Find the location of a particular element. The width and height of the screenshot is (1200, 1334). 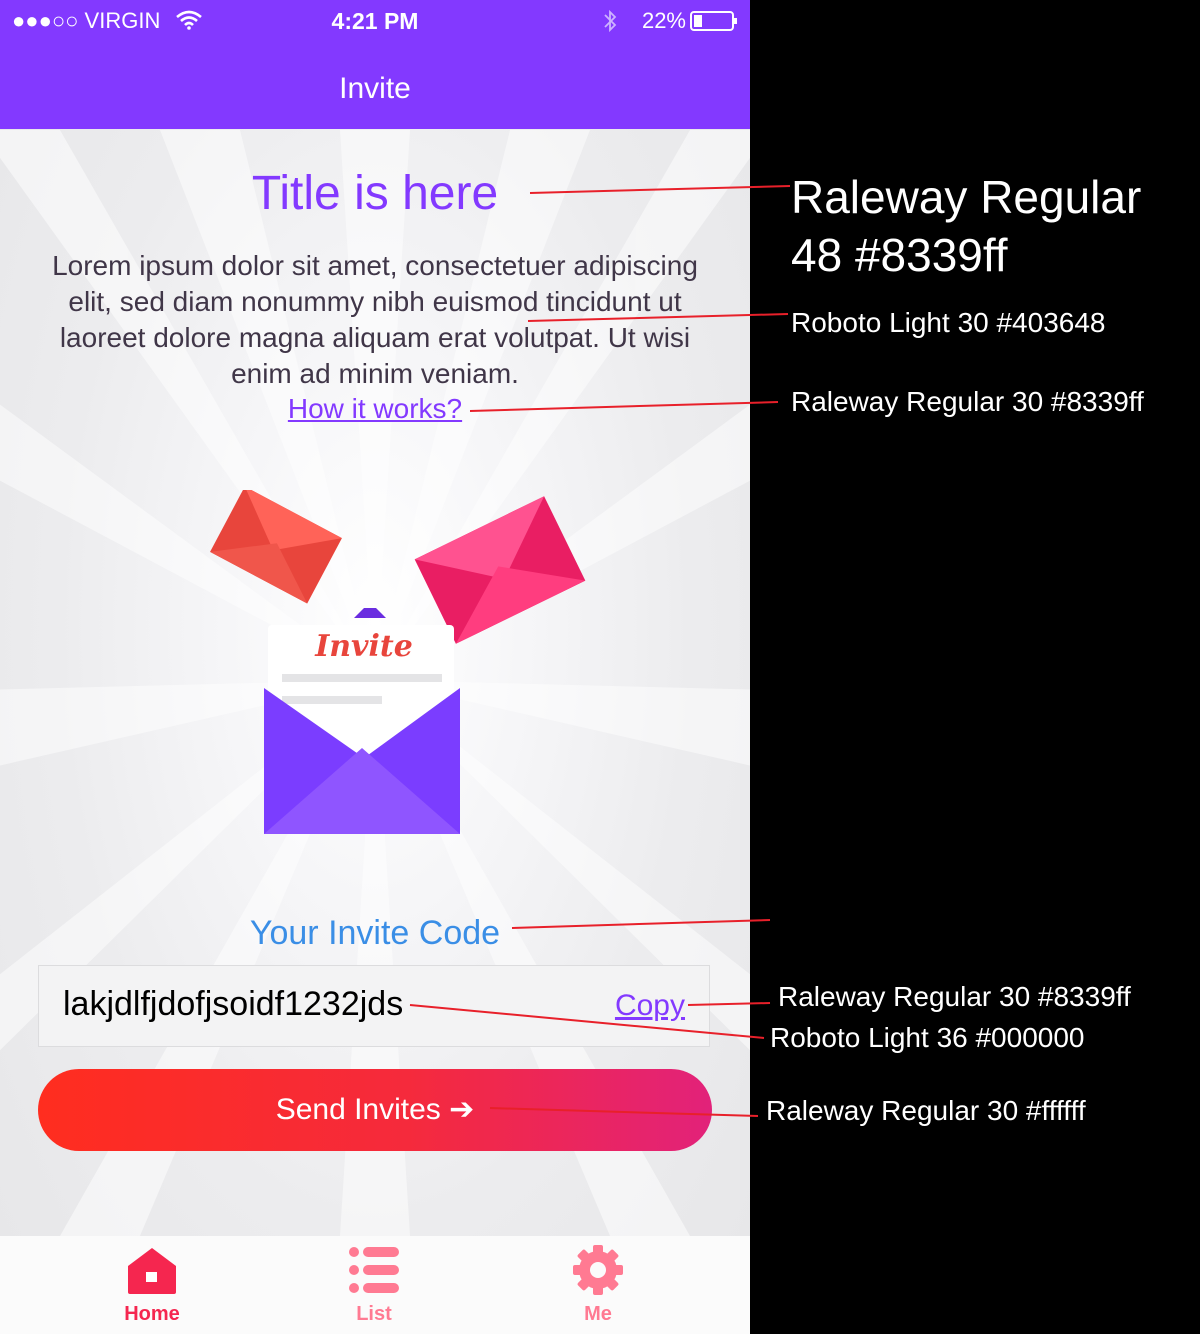

bluetooth-icon is located at coordinates (610, 21).